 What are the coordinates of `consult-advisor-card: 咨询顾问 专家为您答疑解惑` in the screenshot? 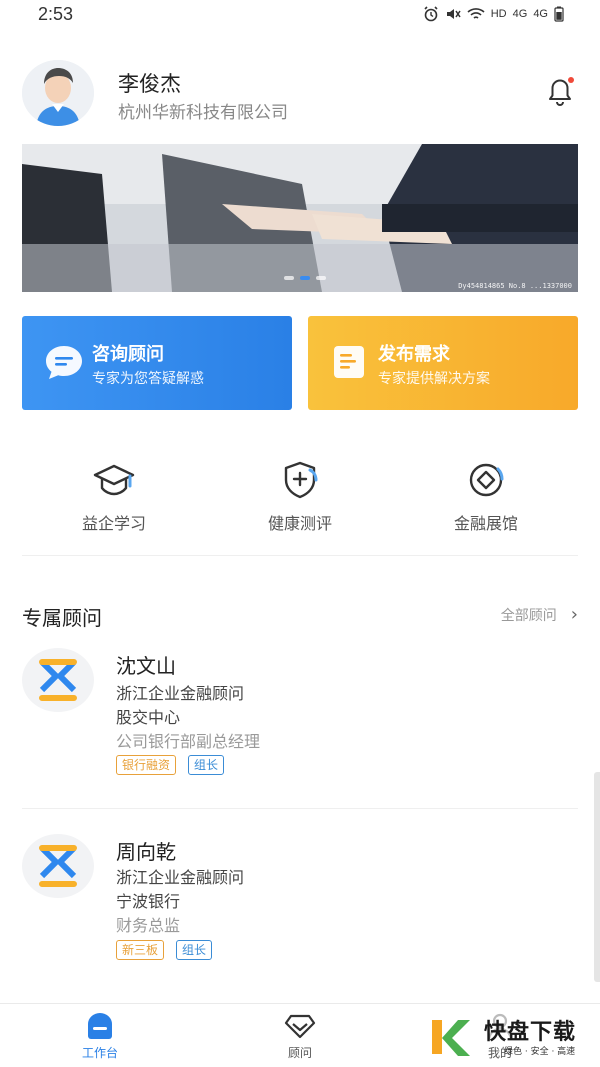 It's located at (157, 363).